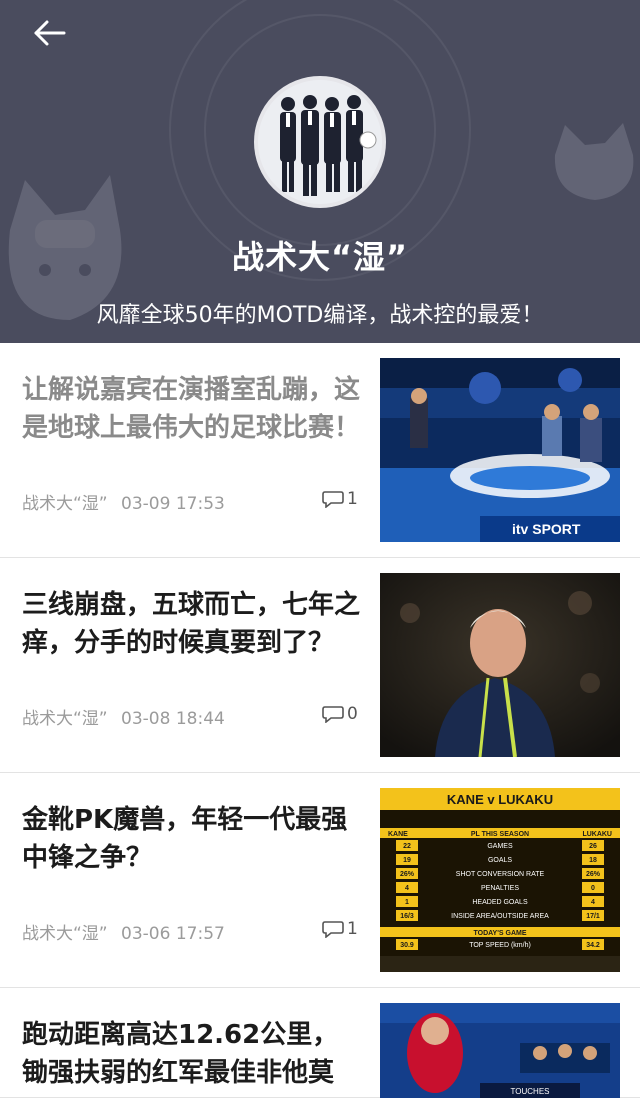 The height and width of the screenshot is (1098, 640). What do you see at coordinates (500, 888) in the screenshot?
I see `stat-label: PENALTIES` at bounding box center [500, 888].